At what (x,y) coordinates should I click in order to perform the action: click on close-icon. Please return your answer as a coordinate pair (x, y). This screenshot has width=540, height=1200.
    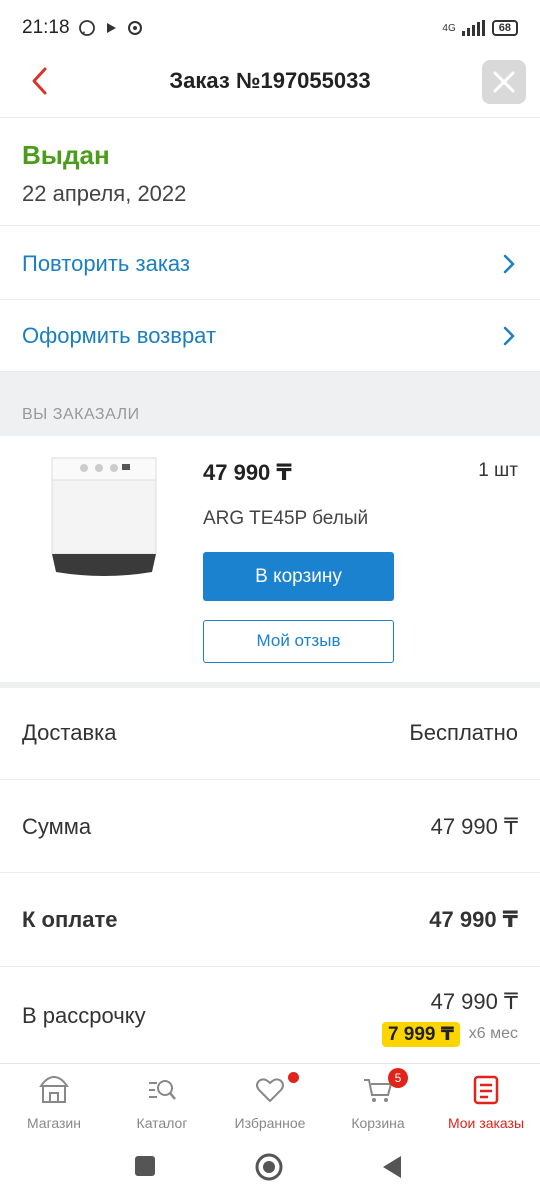
    Looking at the image, I should click on (504, 82).